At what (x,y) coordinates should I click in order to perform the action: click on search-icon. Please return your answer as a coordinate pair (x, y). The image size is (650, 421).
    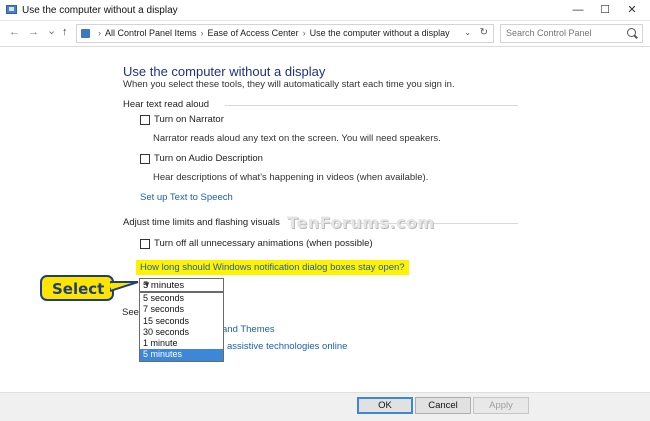
    Looking at the image, I should click on (631, 32).